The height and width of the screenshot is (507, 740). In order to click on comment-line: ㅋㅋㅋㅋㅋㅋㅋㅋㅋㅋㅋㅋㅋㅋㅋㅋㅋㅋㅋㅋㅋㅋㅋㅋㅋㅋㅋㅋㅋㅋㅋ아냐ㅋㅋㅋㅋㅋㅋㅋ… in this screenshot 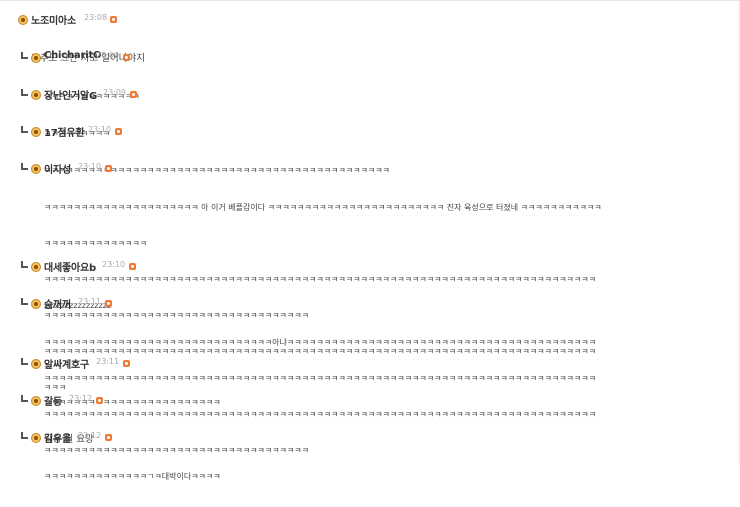, I will do `click(320, 342)`.